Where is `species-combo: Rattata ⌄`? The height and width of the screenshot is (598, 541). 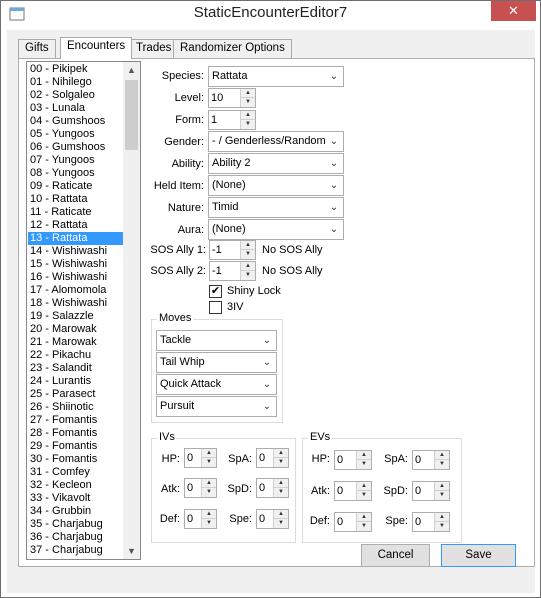
species-combo: Rattata ⌄ is located at coordinates (276, 76).